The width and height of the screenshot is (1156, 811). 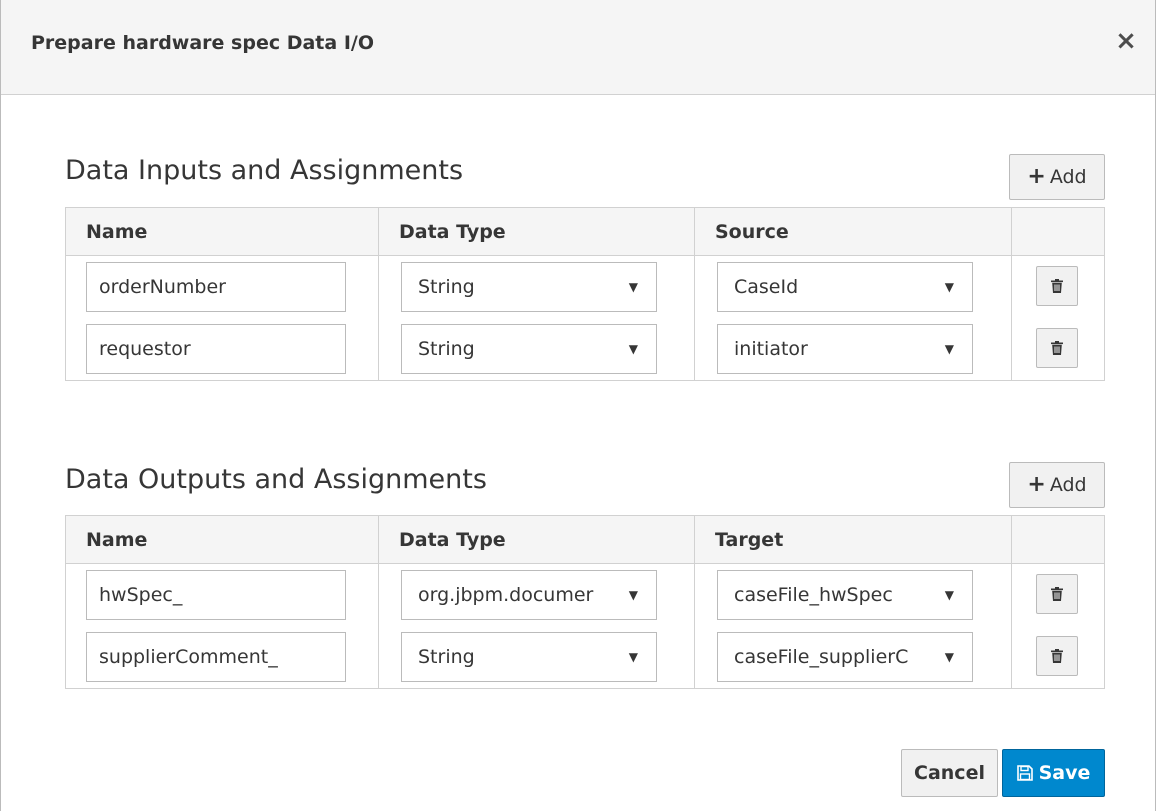 I want to click on input-source-select: initiator ▼, so click(x=845, y=349).